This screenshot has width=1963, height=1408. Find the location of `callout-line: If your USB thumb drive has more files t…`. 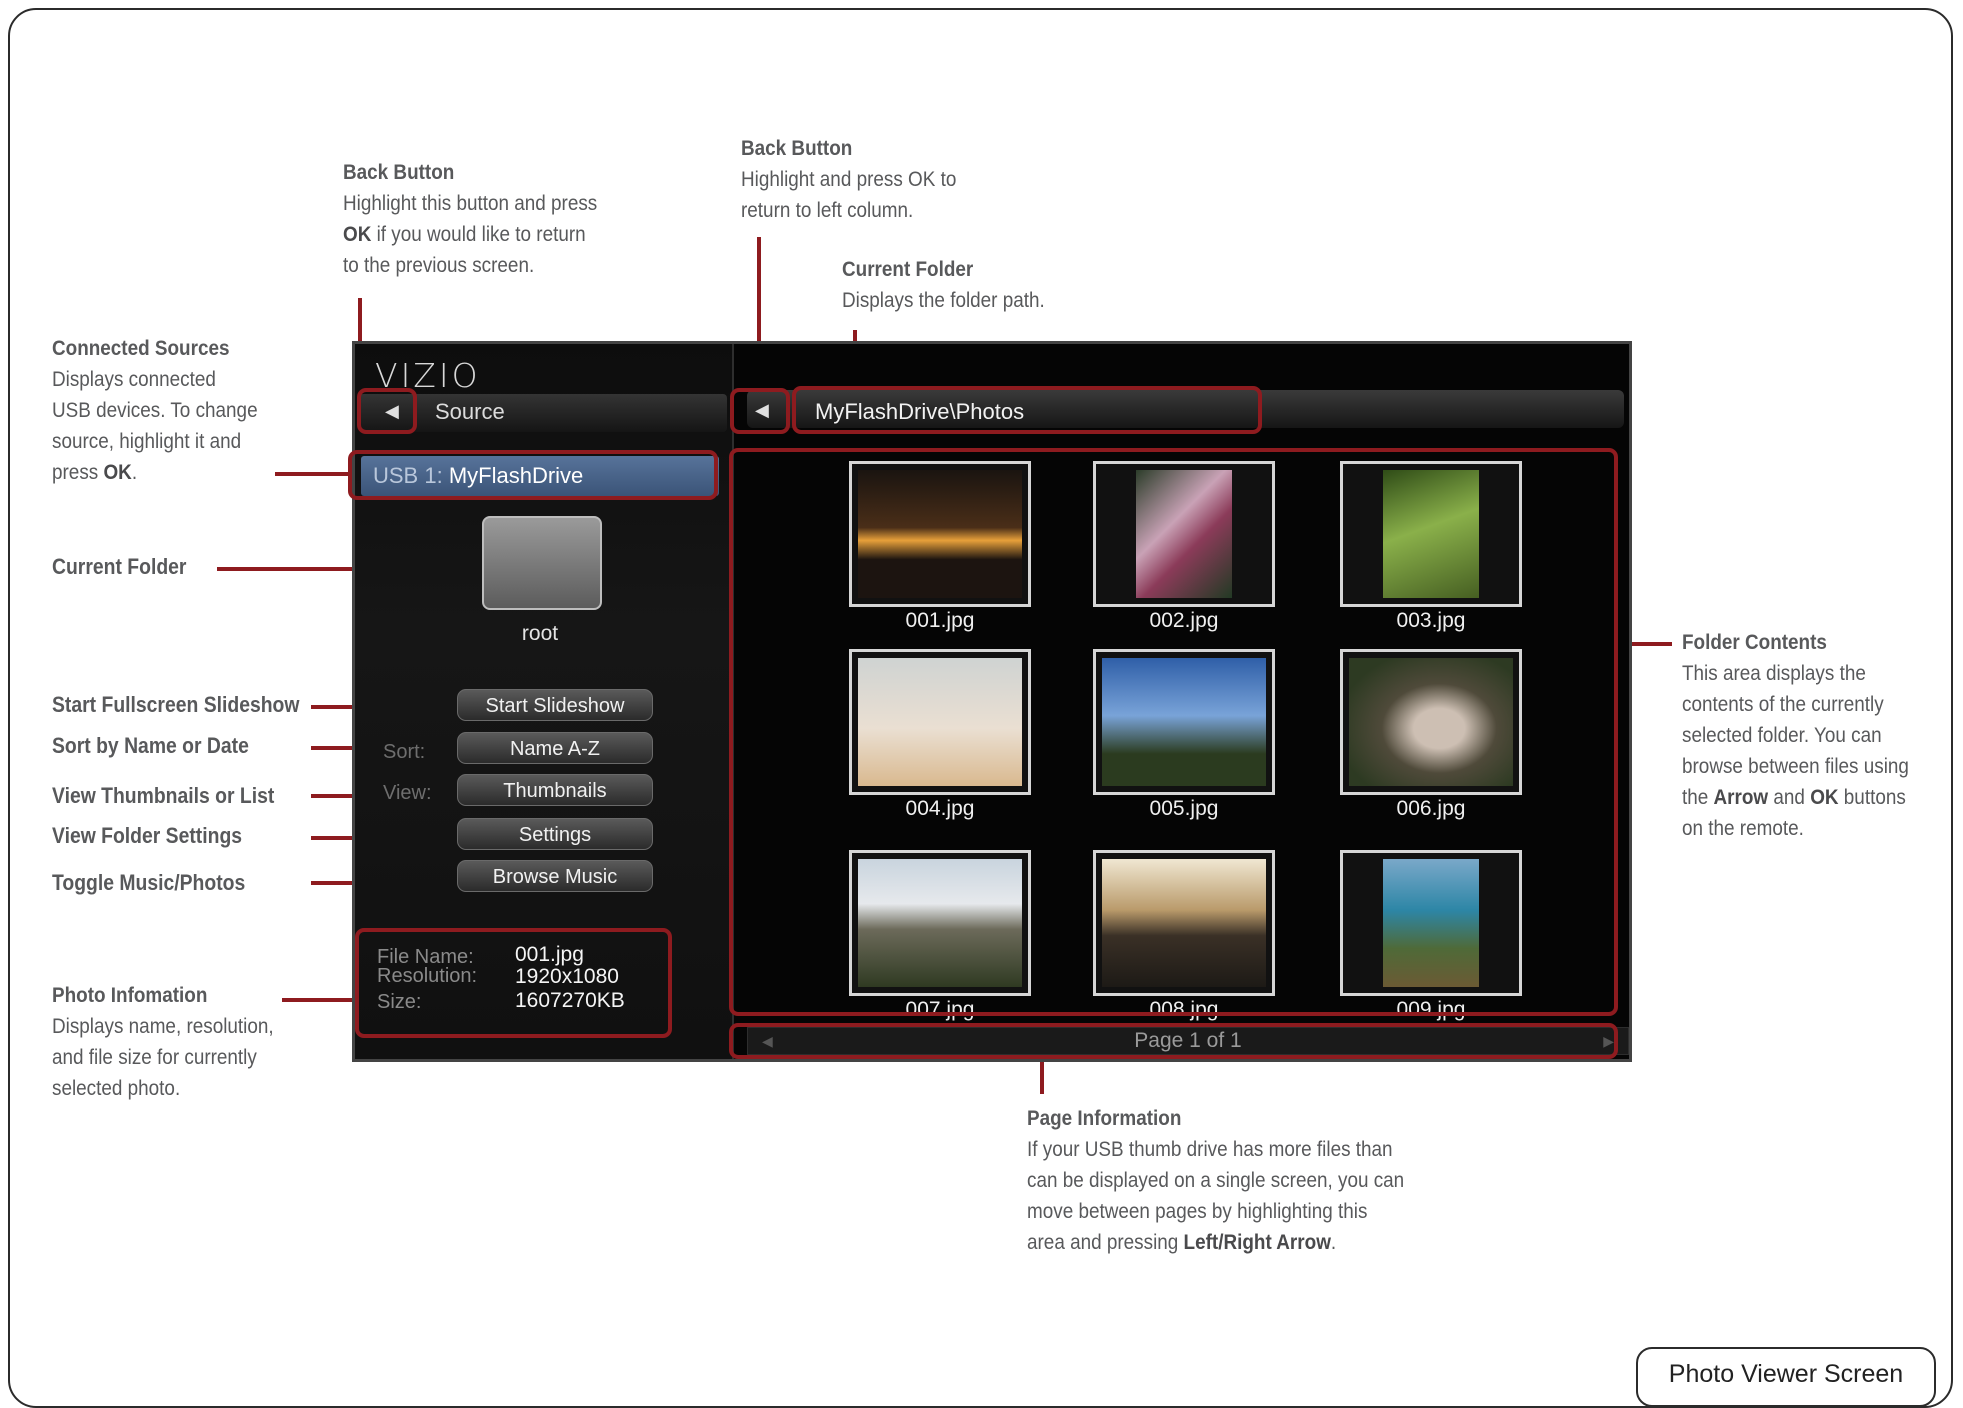

callout-line: If your USB thumb drive has more files t… is located at coordinates (1210, 1149).